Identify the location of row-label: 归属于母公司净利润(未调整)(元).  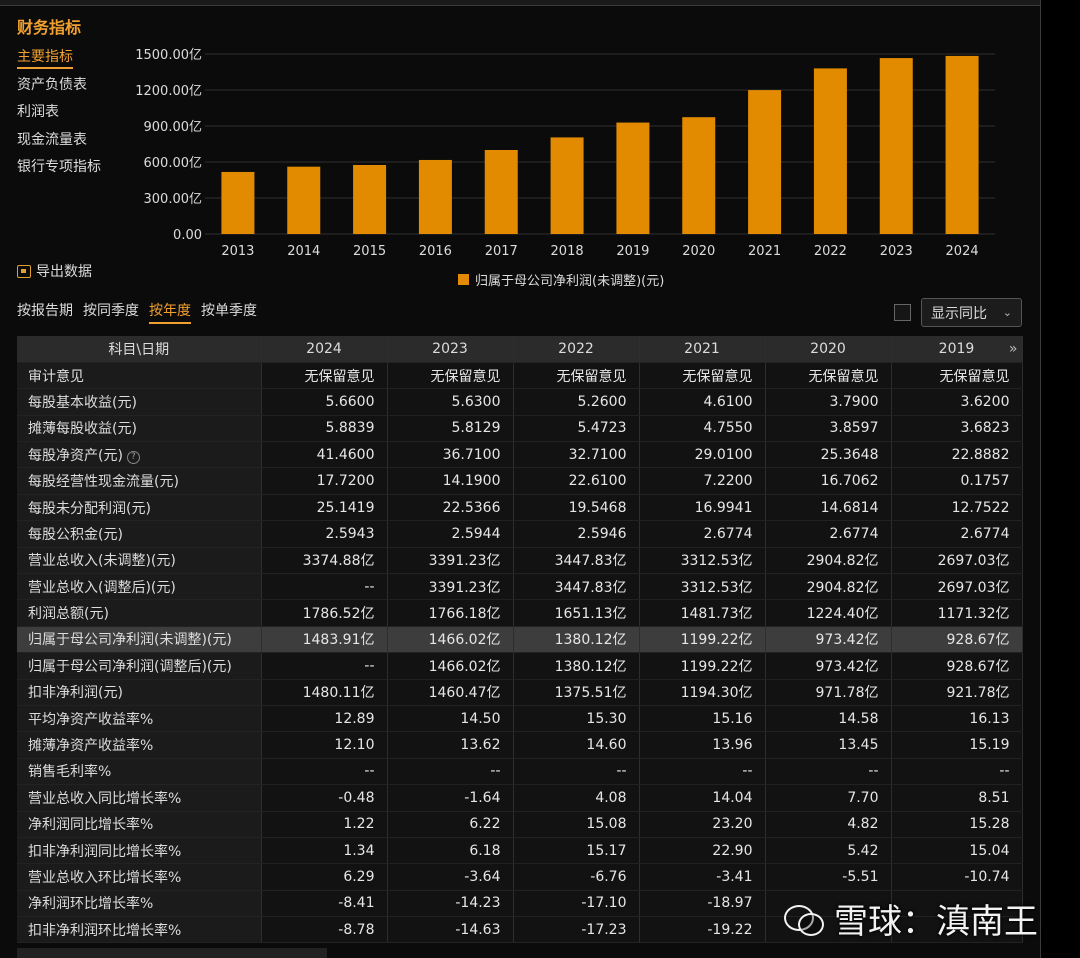
(139, 640).